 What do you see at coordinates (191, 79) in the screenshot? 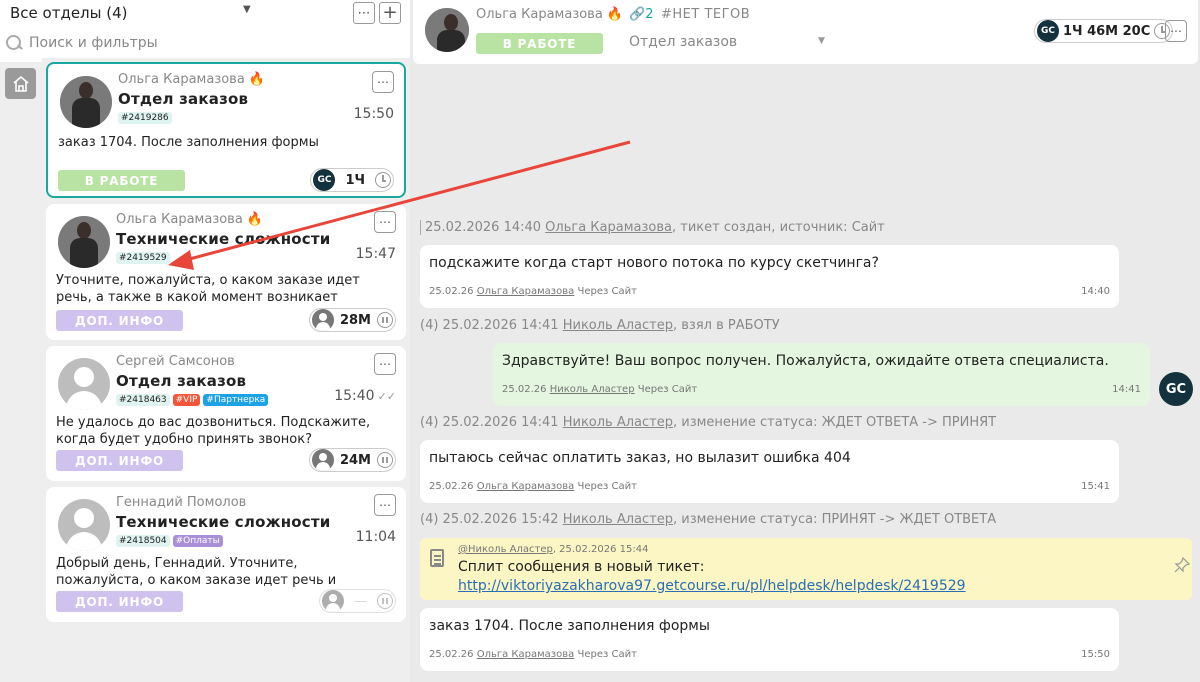
I see `ticket-author: Ольга Карамазова 🔥` at bounding box center [191, 79].